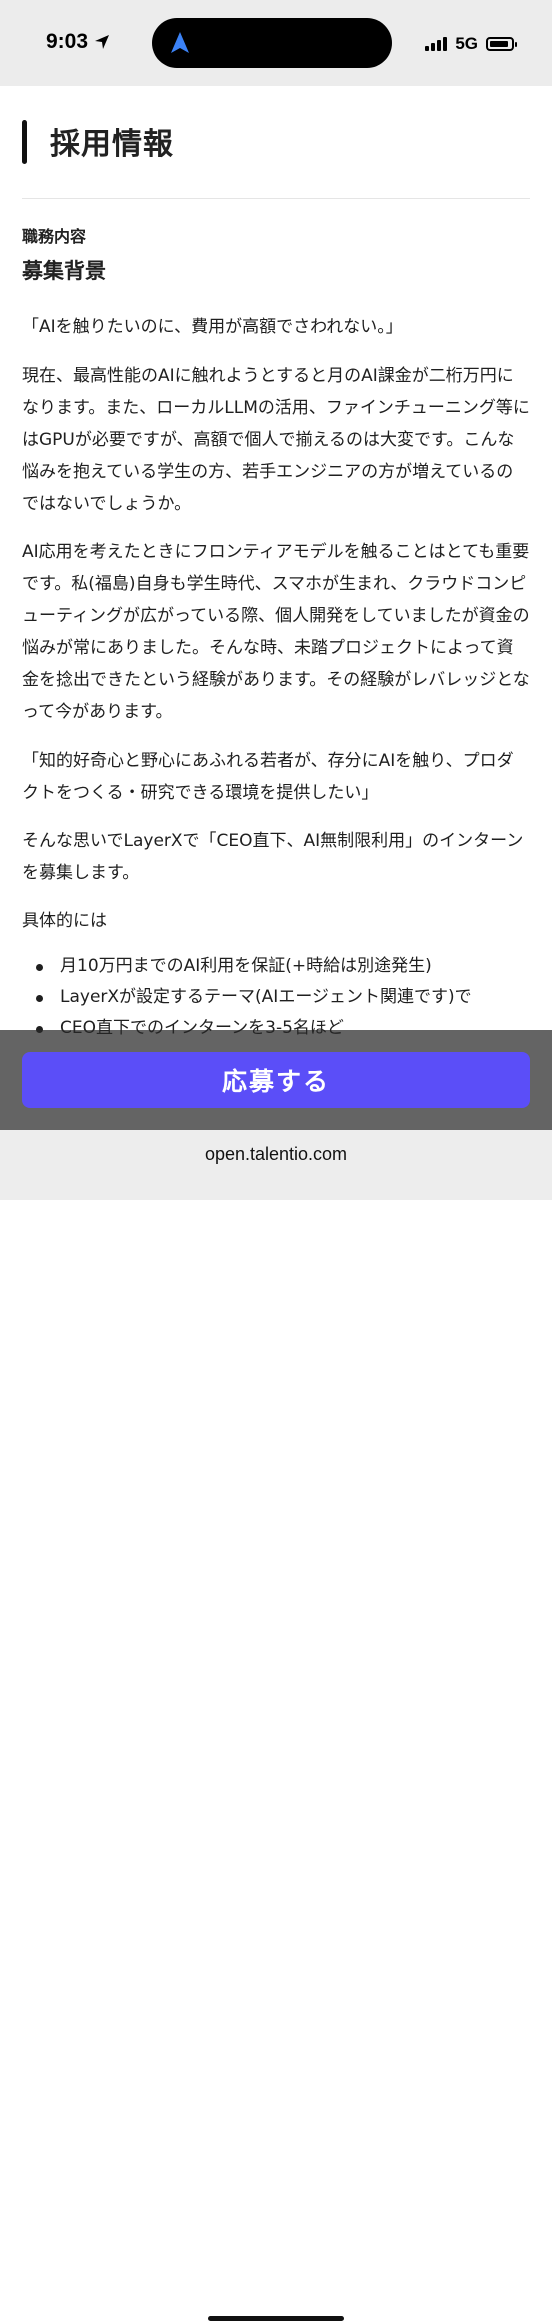 This screenshot has height=2321, width=552. What do you see at coordinates (276, 142) in the screenshot?
I see `section-header: 採用情報` at bounding box center [276, 142].